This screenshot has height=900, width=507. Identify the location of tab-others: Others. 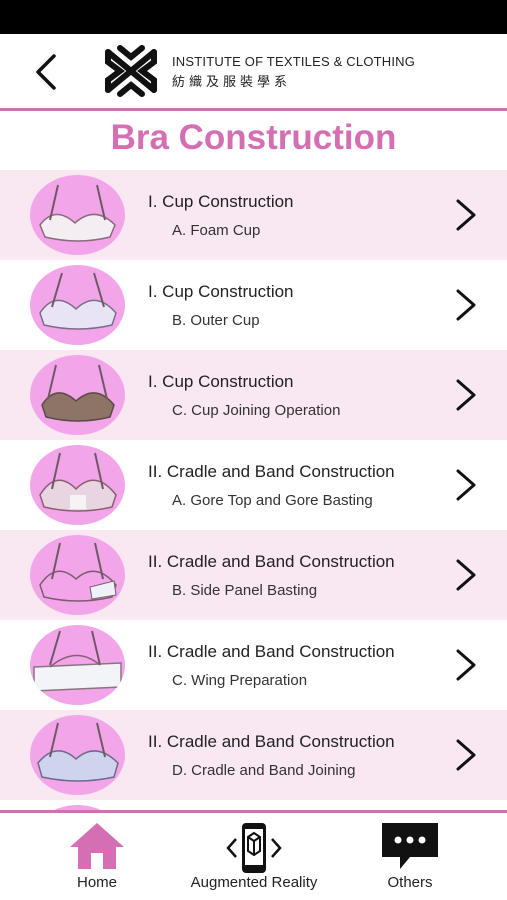
(410, 856).